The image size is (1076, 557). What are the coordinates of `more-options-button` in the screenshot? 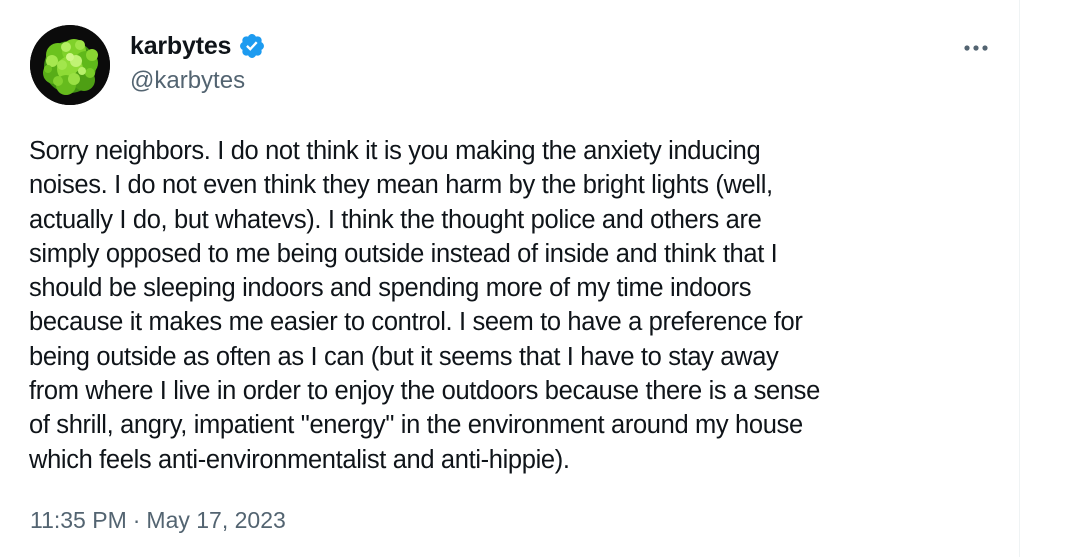 It's located at (976, 48).